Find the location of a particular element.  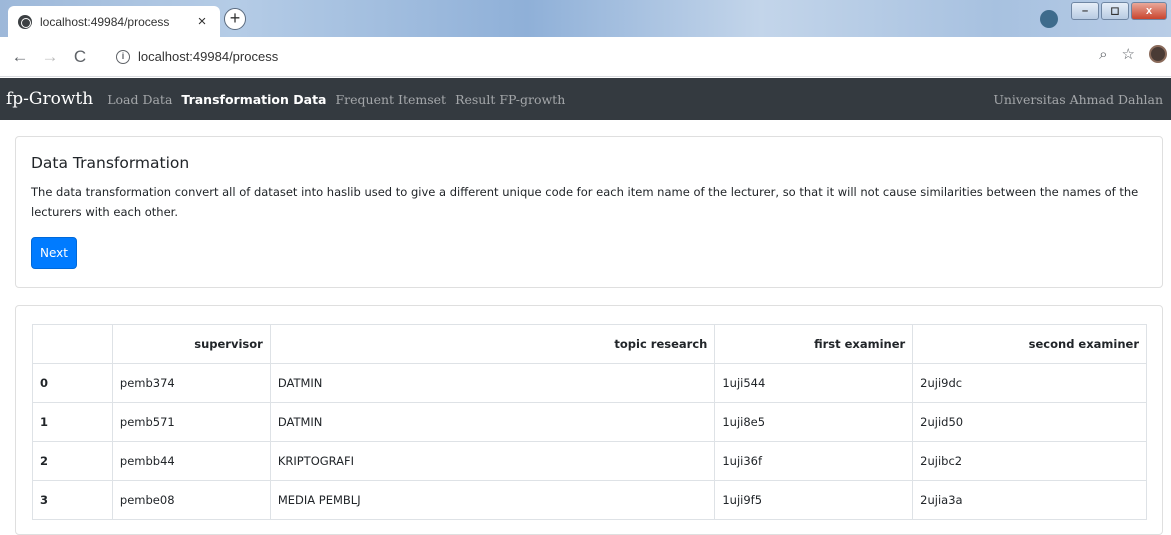

maximize-button: ◻ is located at coordinates (1115, 11).